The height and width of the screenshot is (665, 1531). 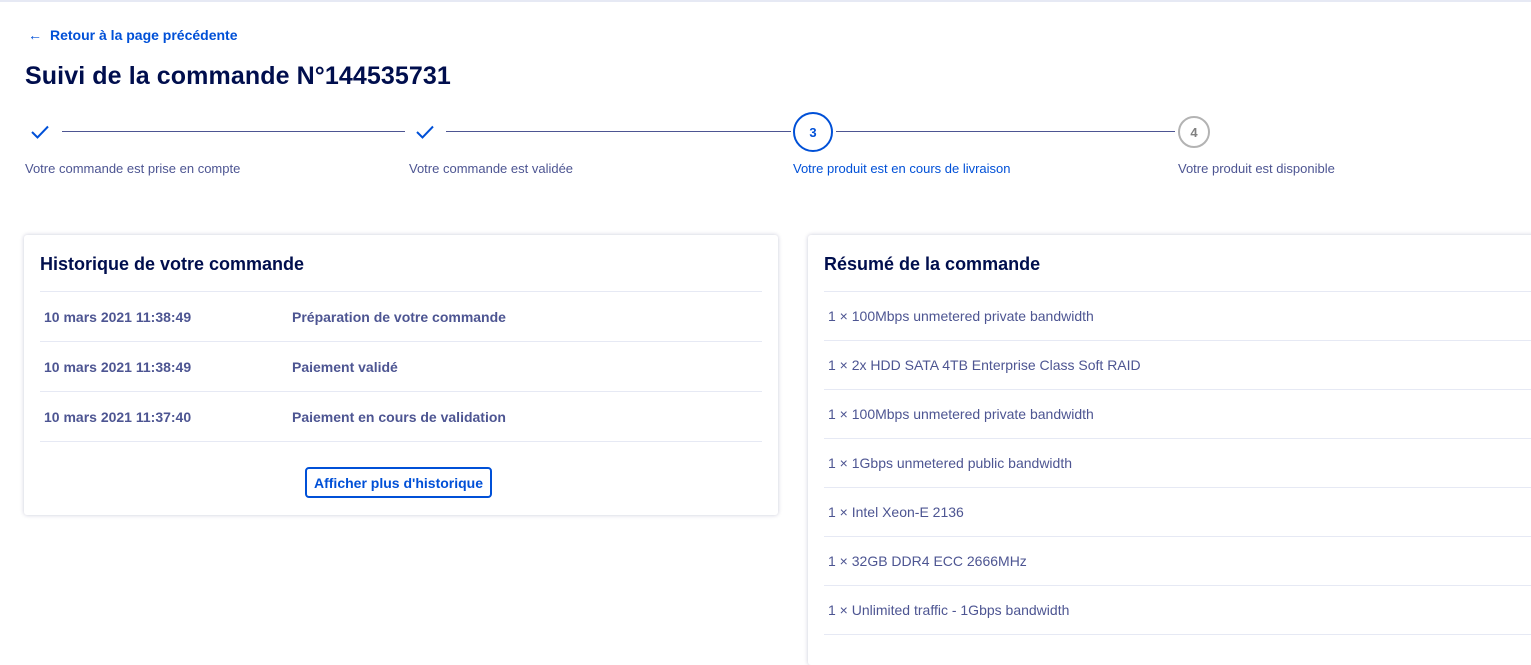 What do you see at coordinates (765, 1) in the screenshot?
I see `top-border` at bounding box center [765, 1].